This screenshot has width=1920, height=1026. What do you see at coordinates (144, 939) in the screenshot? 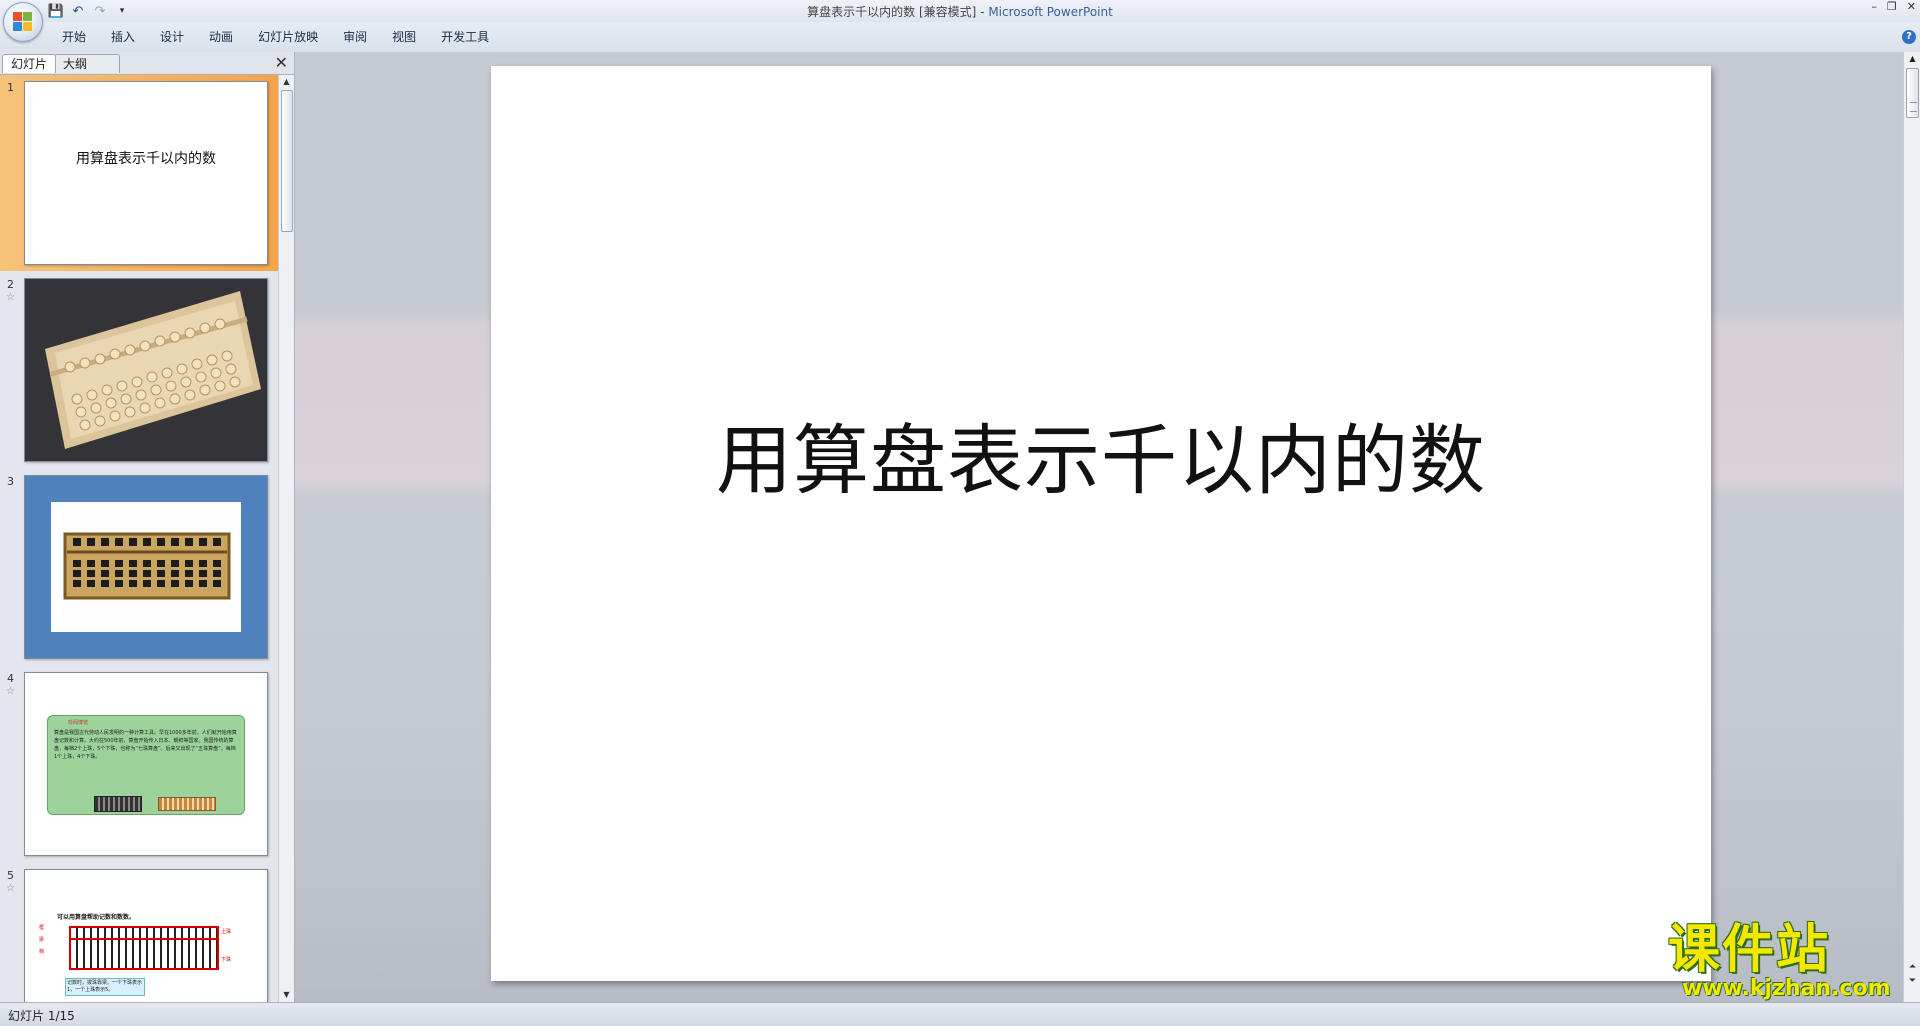
I see `diagram-beam` at bounding box center [144, 939].